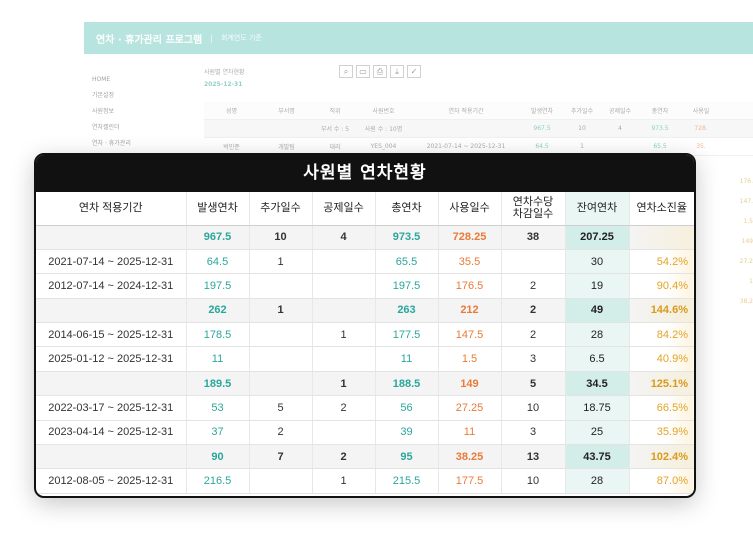 This screenshot has height=533, width=753. What do you see at coordinates (137, 128) in the screenshot?
I see `sidebar-item-calendar: 연차캘린더` at bounding box center [137, 128].